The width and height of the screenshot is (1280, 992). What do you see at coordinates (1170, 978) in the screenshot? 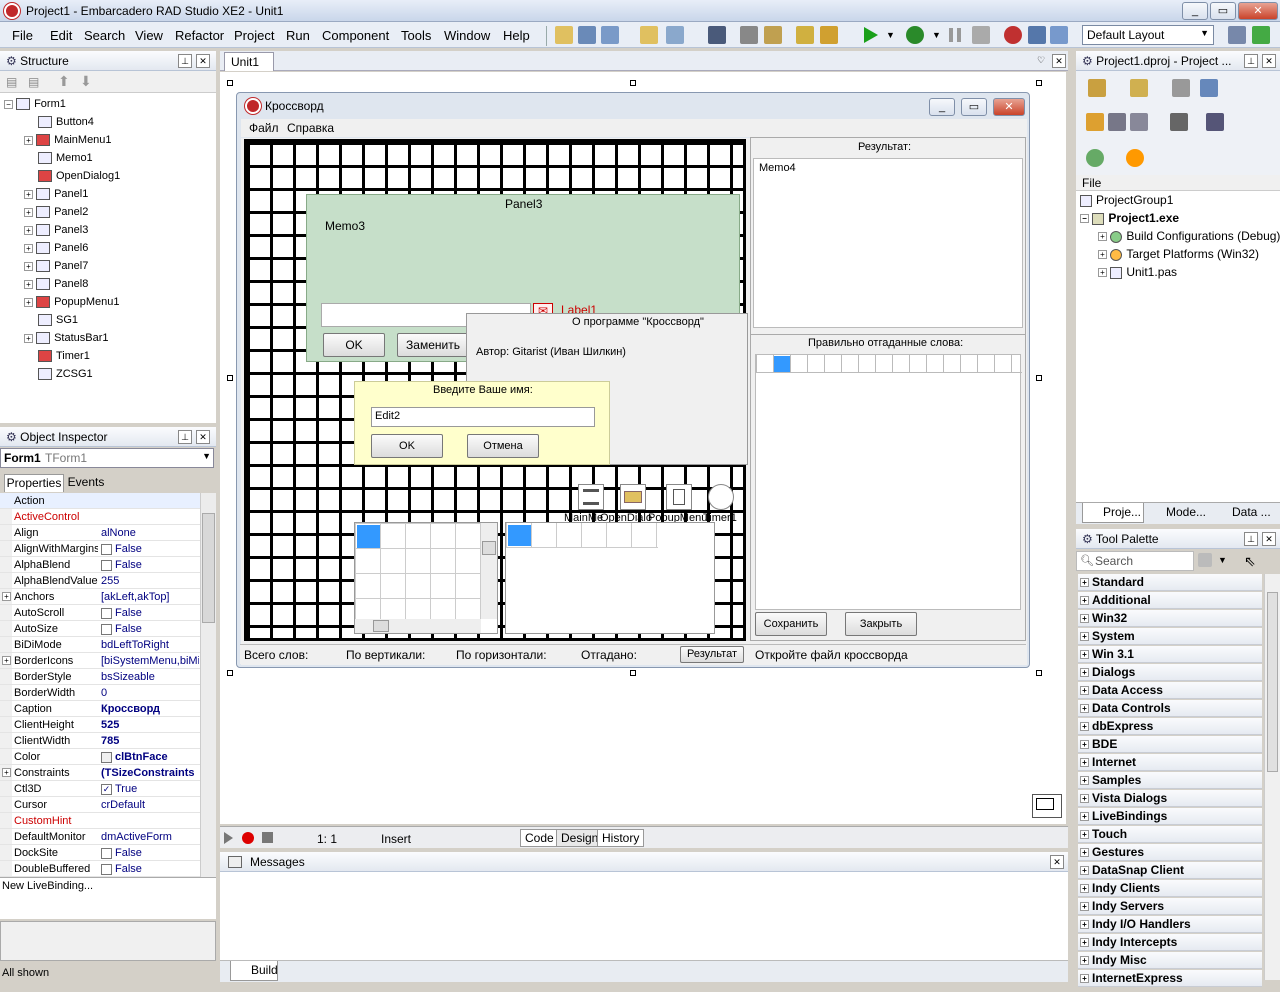
I see `palette-category: + InternetExpress` at bounding box center [1170, 978].